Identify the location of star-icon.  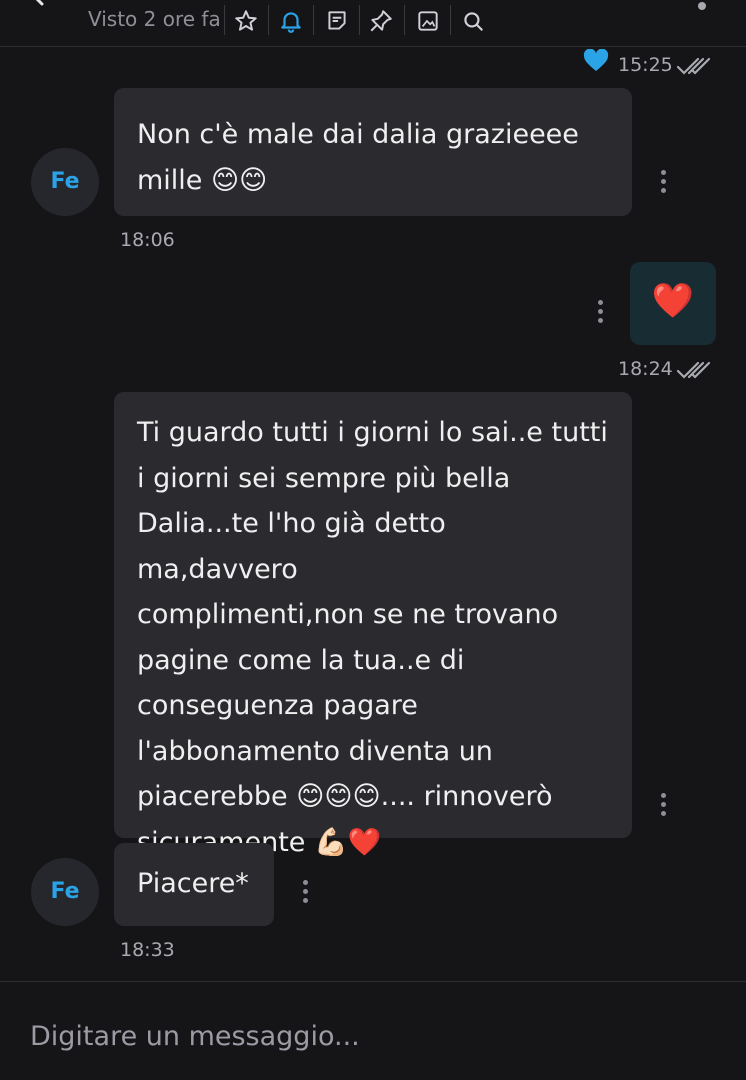
(246, 21).